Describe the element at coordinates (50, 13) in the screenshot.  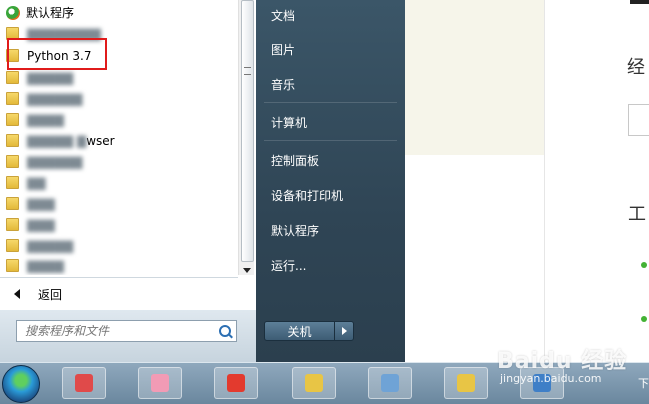
I see `list-item-label: 默认程序` at that location.